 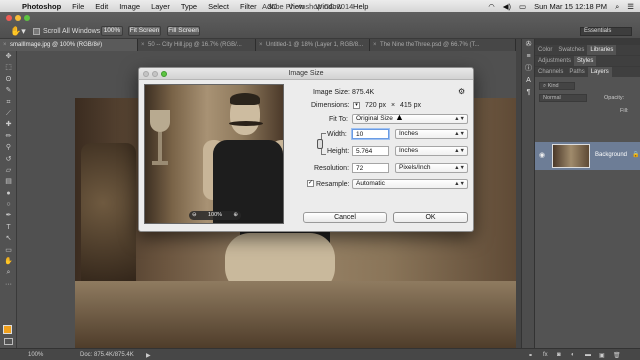 What do you see at coordinates (585, 61) in the screenshot?
I see `tab-styles: Styles` at bounding box center [585, 61].